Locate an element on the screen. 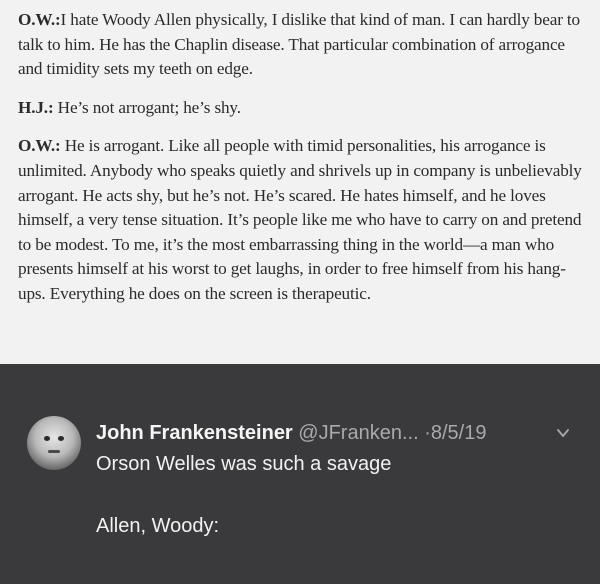 This screenshot has height=584, width=600. paragraph-2: H.J.: He’s not arrogant; he’s shy. is located at coordinates (304, 108).